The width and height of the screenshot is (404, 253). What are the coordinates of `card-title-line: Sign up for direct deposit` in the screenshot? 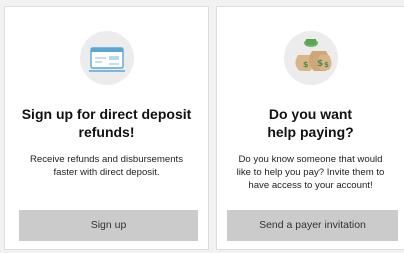 It's located at (106, 114).